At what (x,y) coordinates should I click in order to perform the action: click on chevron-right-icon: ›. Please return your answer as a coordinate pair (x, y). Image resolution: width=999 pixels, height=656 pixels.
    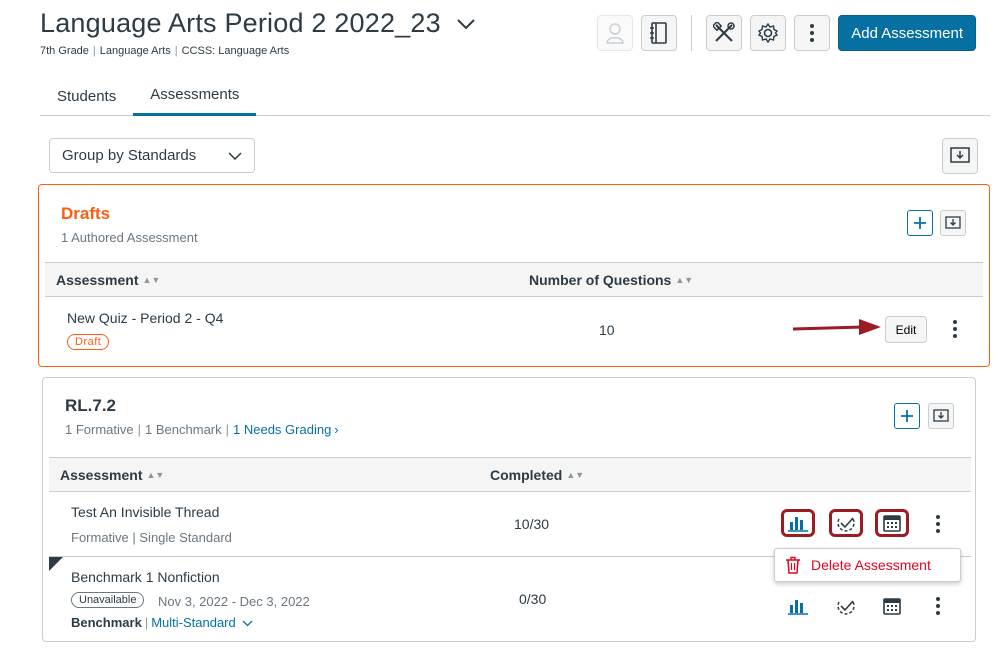
    Looking at the image, I should click on (336, 429).